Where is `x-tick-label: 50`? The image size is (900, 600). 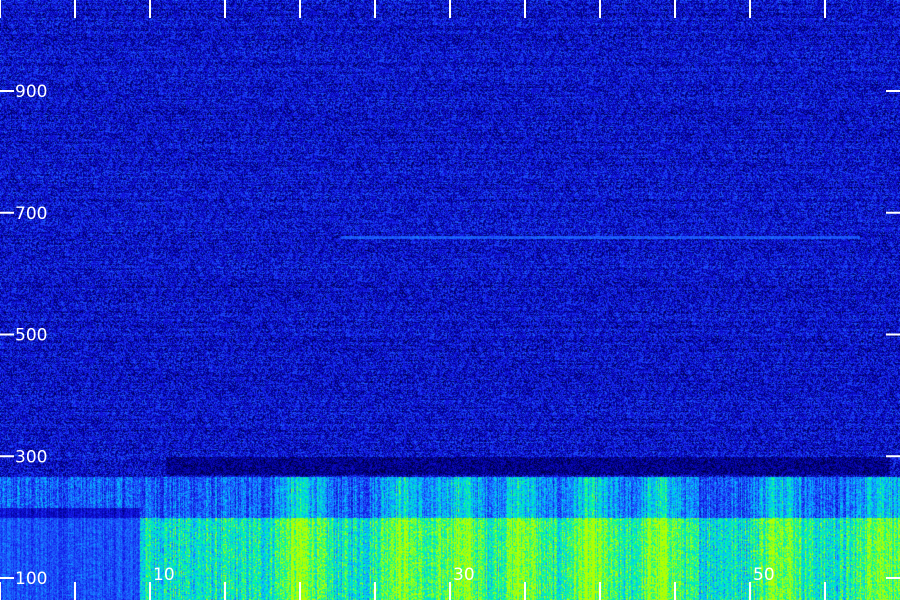
x-tick-label: 50 is located at coordinates (764, 575).